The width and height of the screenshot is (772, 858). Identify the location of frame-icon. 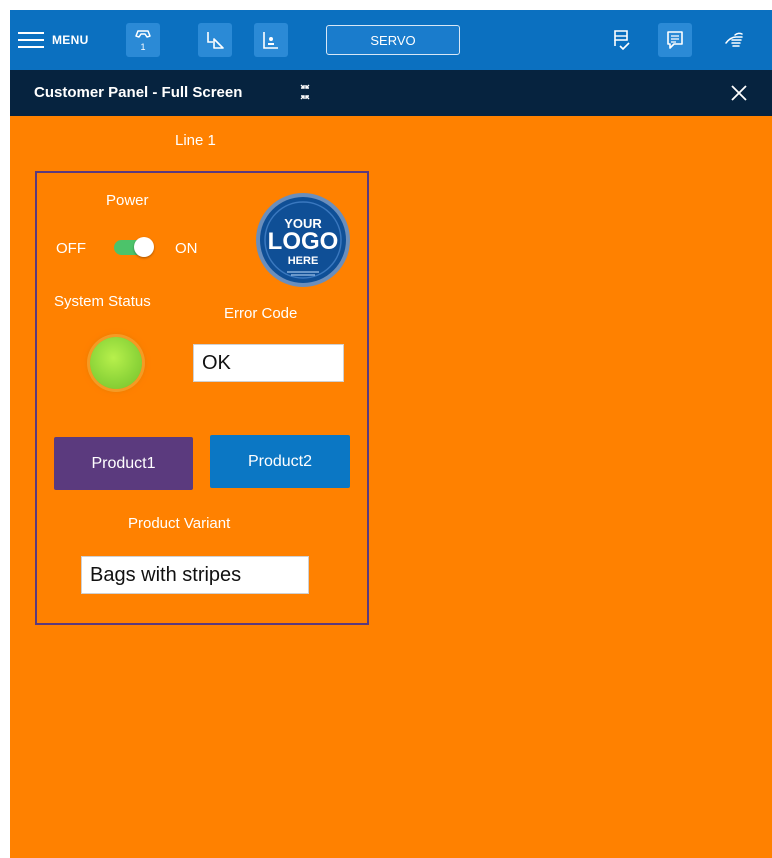
(215, 40).